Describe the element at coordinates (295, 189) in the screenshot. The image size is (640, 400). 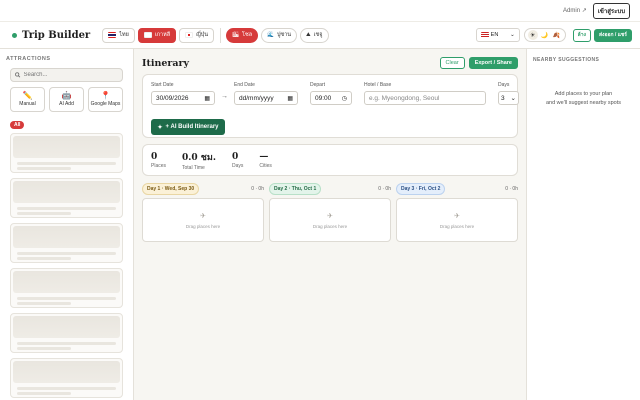
I see `day-title: Day 2 · Thu, Oct 1` at that location.